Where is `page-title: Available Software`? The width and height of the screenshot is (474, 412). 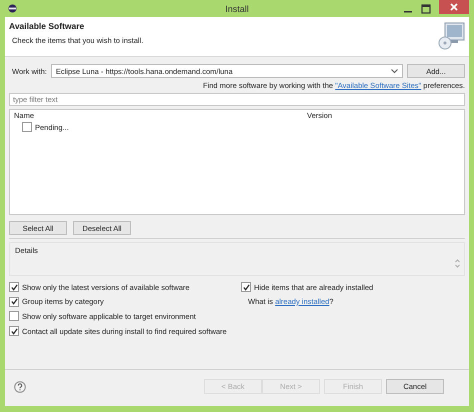
page-title: Available Software is located at coordinates (47, 26).